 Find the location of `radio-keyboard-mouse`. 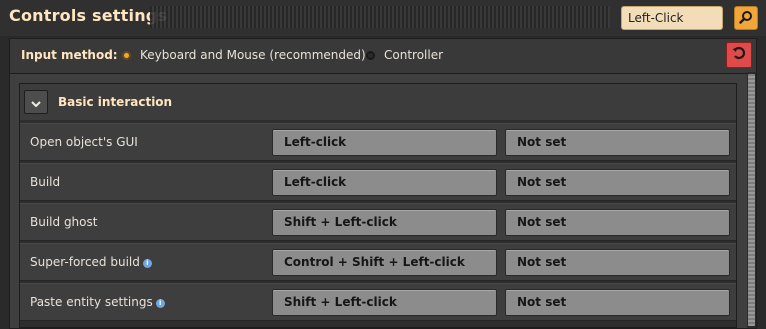

radio-keyboard-mouse is located at coordinates (126, 55).